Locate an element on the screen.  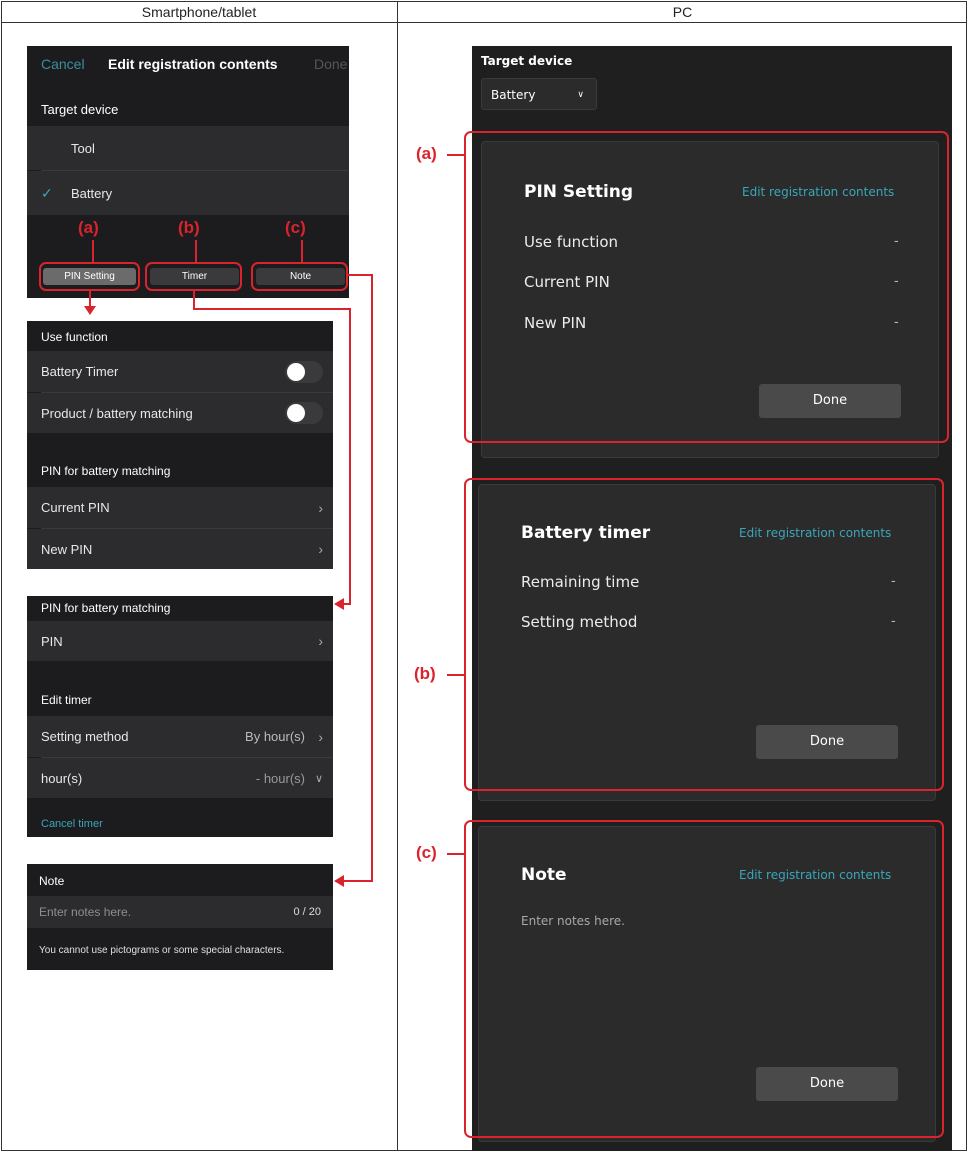
highlight-pc-b is located at coordinates (704, 634).